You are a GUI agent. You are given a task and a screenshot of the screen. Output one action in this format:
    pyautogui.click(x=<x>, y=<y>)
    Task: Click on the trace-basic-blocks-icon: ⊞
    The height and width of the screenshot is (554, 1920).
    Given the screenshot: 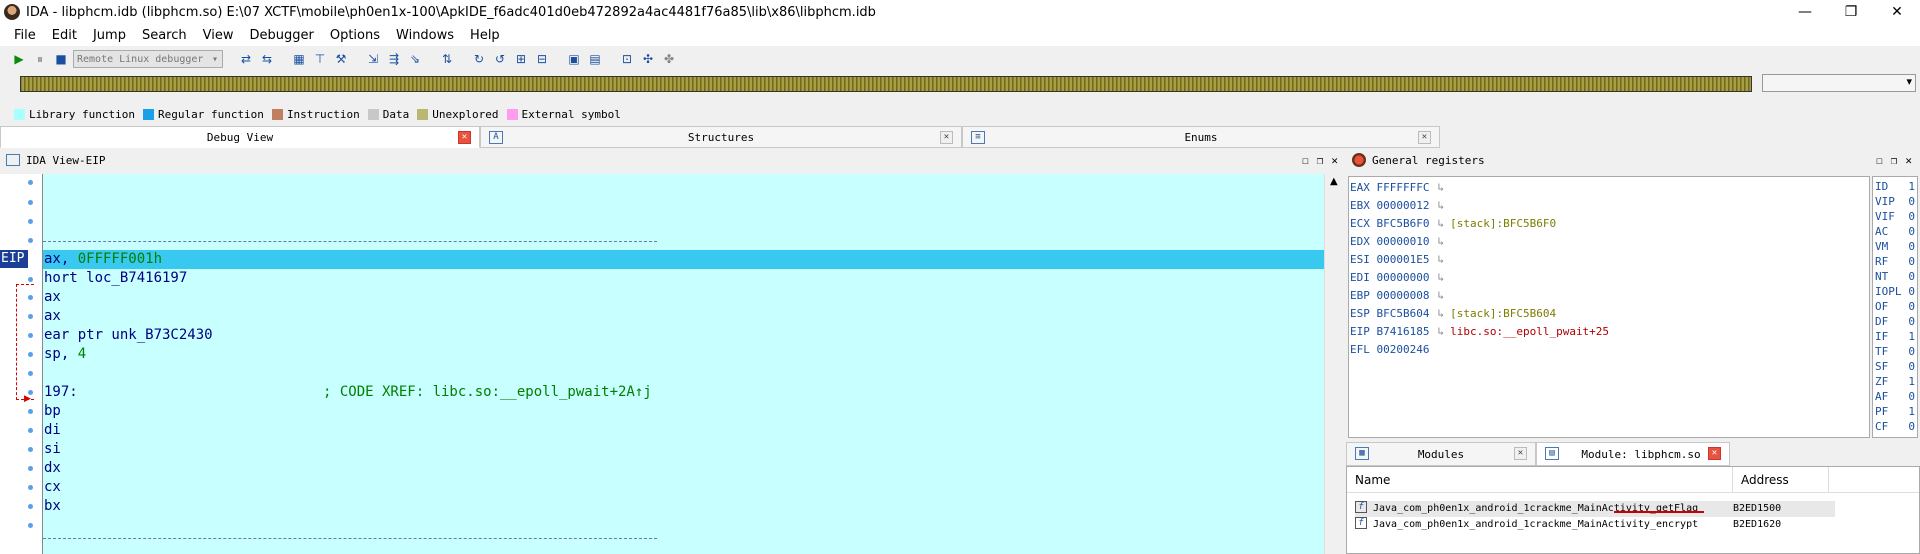 What is the action you would take?
    pyautogui.click(x=521, y=59)
    